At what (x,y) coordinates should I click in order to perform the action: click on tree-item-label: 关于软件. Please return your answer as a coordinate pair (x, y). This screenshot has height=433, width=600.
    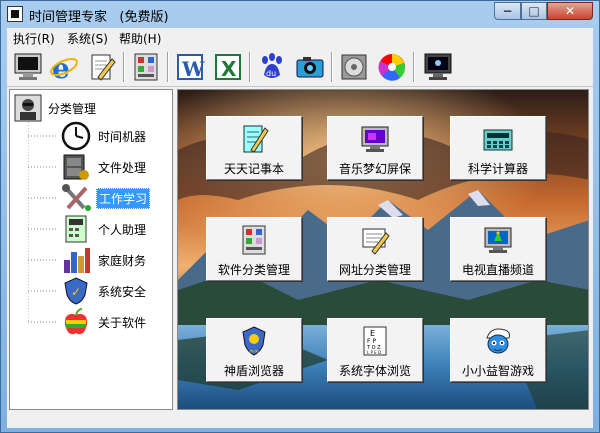
    Looking at the image, I should click on (122, 322).